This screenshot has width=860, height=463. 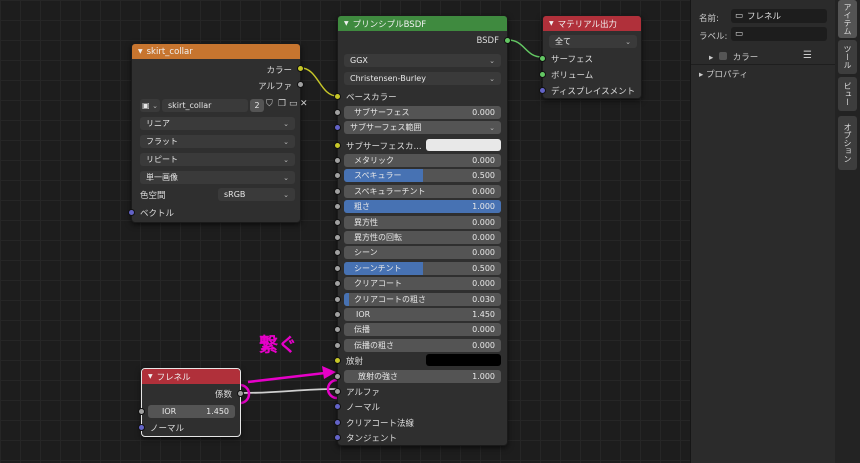 I want to click on sheen-tint-slider: シーンチント 0.500, so click(x=422, y=268).